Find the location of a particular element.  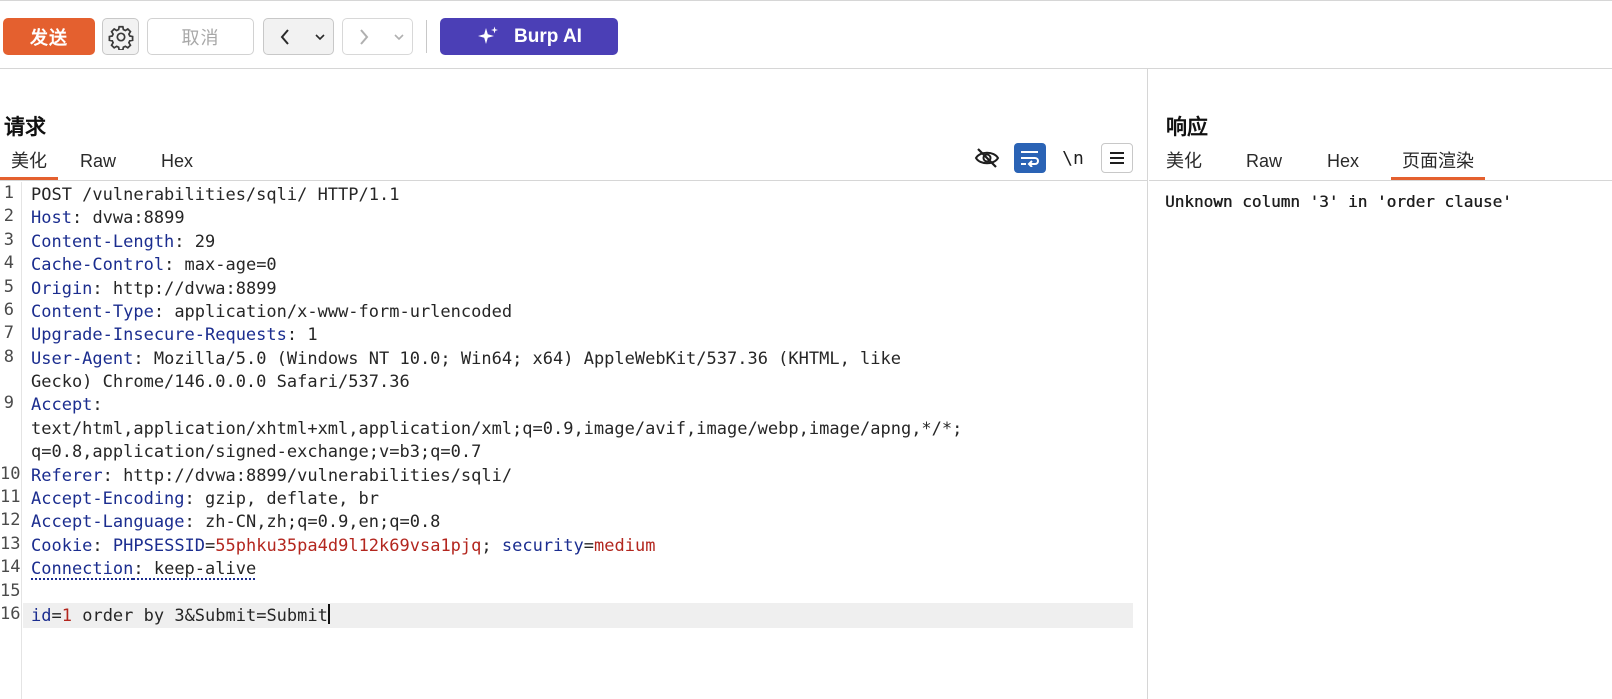

header-value: 1 is located at coordinates (312, 335).